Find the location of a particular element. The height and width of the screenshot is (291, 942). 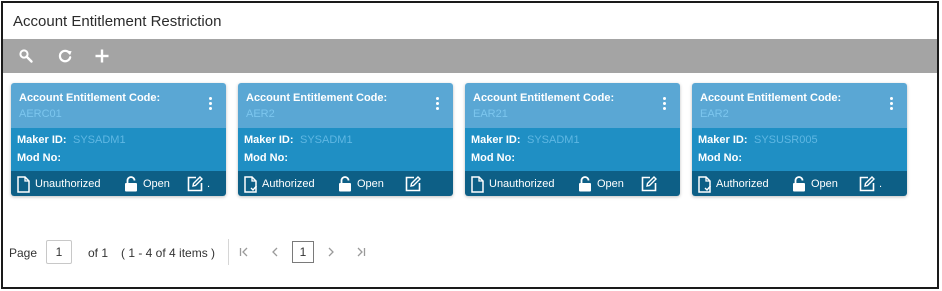

refresh-icon is located at coordinates (65, 56).